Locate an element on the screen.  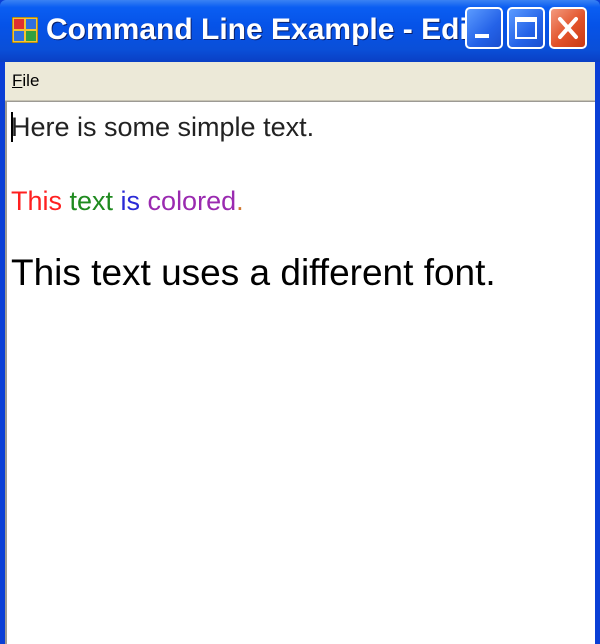
colored-word-3: is is located at coordinates (134, 201).